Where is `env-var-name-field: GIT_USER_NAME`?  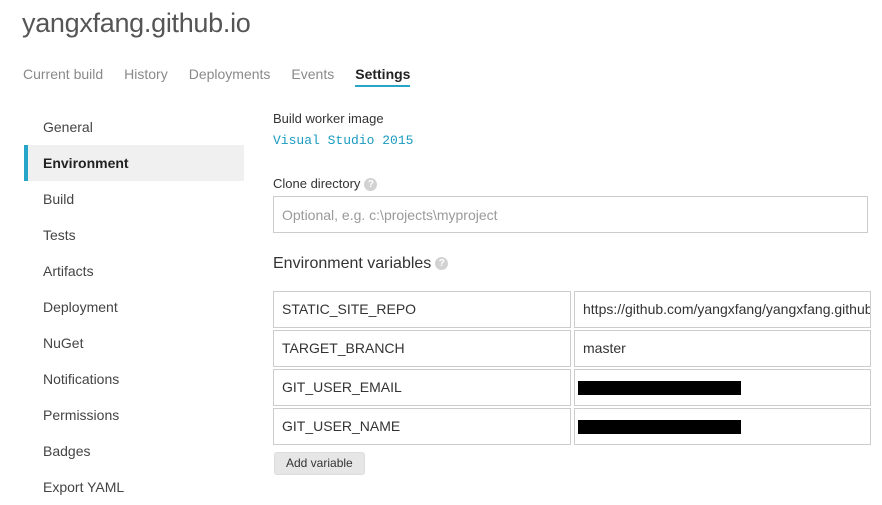 env-var-name-field: GIT_USER_NAME is located at coordinates (422, 426).